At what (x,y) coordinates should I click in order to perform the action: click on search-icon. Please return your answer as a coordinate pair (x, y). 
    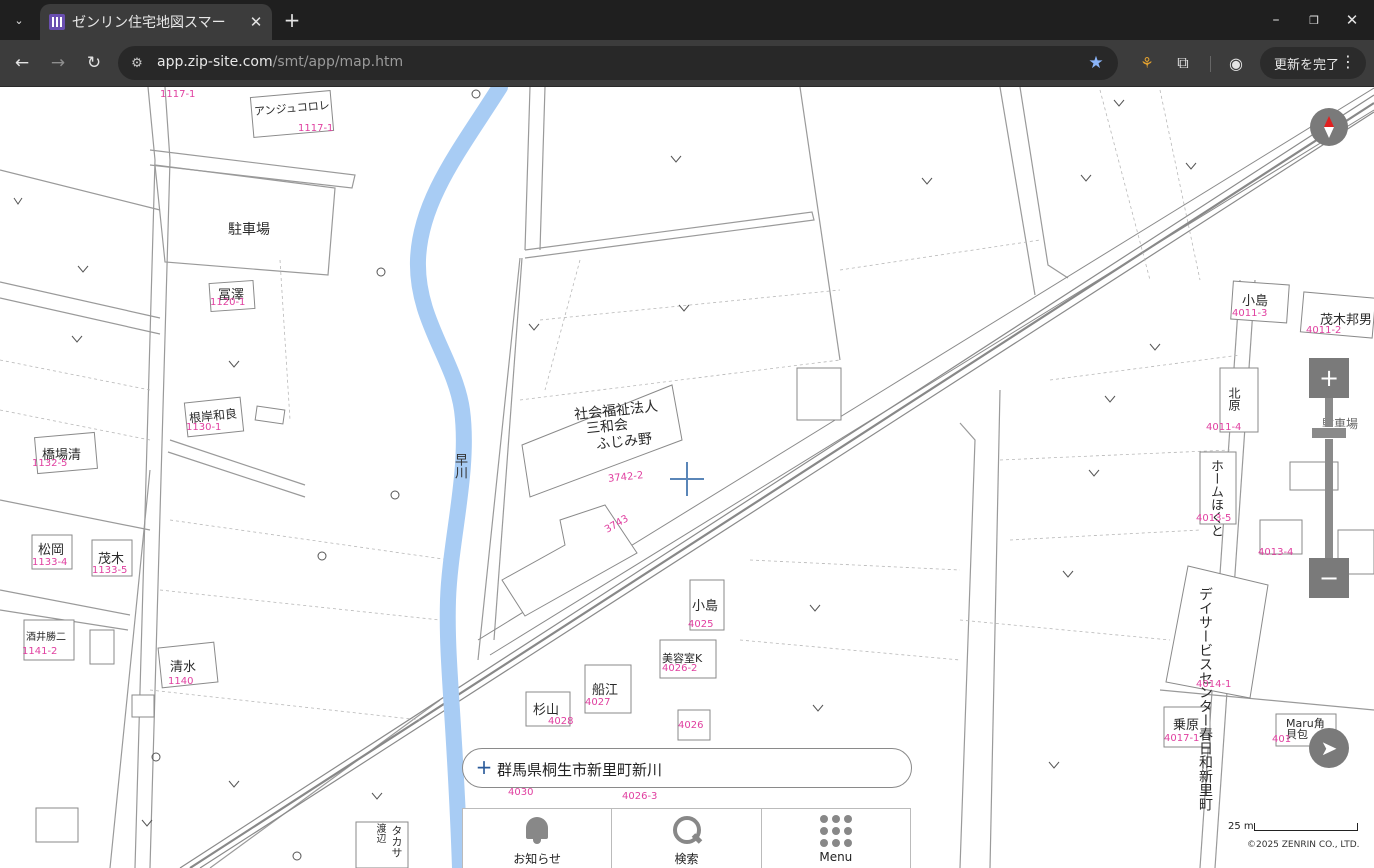
    Looking at the image, I should click on (686, 831).